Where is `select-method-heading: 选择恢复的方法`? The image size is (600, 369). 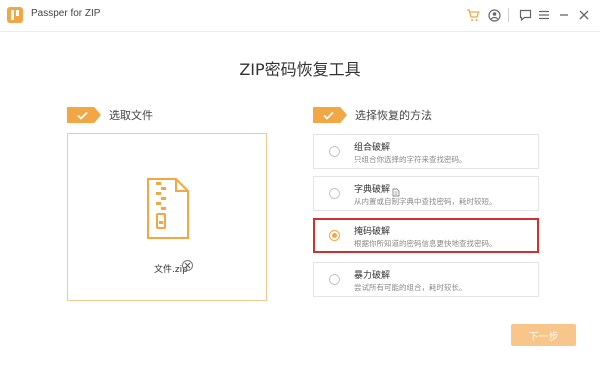
select-method-heading: 选择恢复的方法 is located at coordinates (372, 115).